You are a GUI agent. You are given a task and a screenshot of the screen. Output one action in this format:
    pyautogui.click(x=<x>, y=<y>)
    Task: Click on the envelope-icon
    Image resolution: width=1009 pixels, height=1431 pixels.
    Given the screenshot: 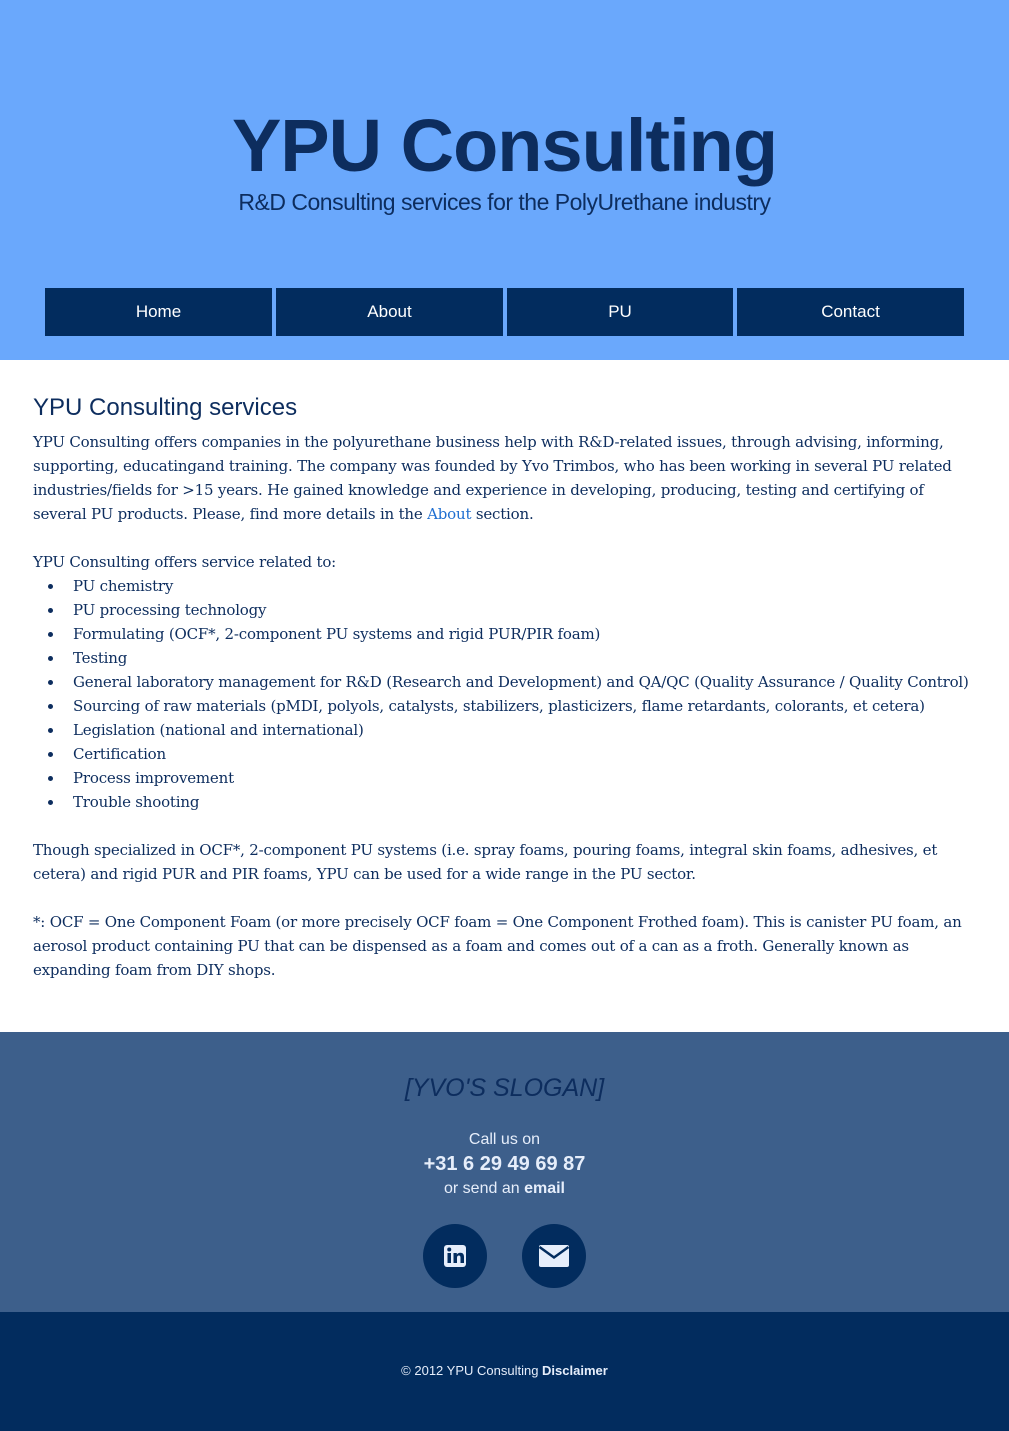 What is the action you would take?
    pyautogui.click(x=554, y=1256)
    